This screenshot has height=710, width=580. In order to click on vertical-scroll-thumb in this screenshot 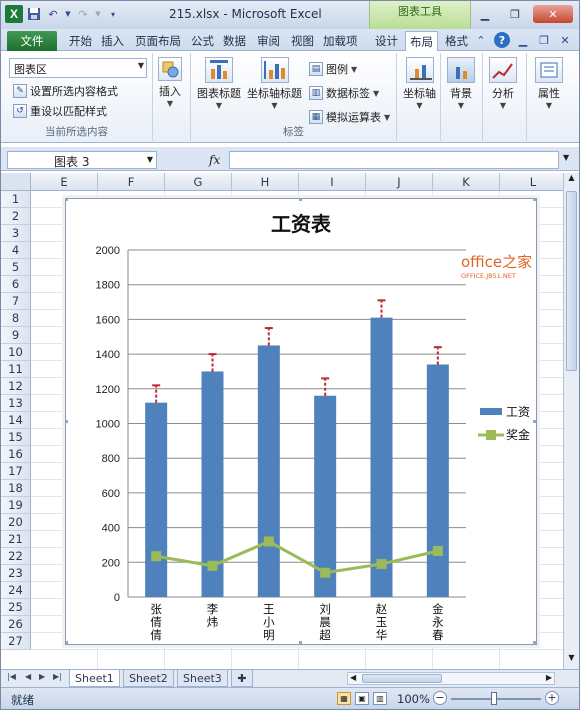, I will do `click(571, 281)`.